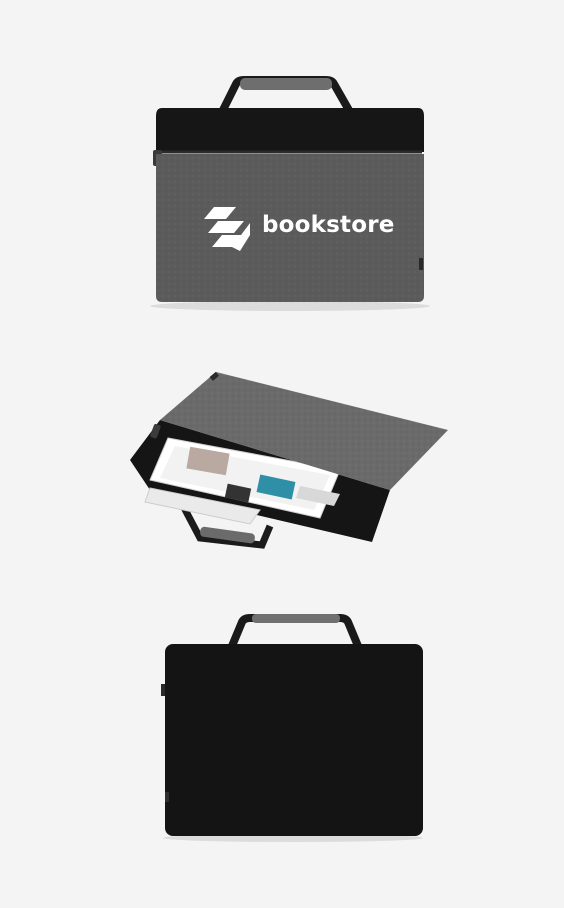  I want to click on bag-back-illustration, so click(292, 728).